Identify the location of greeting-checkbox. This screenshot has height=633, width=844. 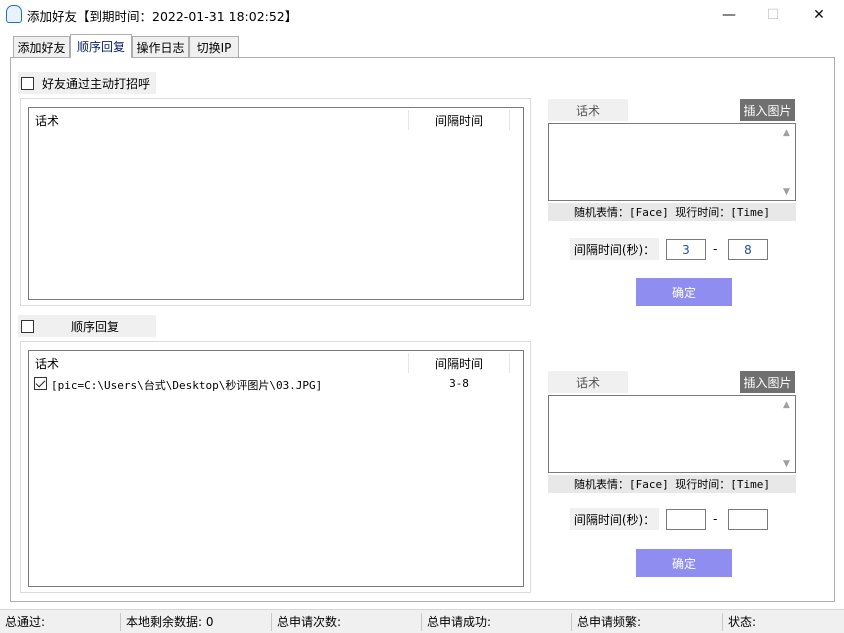
(27, 83).